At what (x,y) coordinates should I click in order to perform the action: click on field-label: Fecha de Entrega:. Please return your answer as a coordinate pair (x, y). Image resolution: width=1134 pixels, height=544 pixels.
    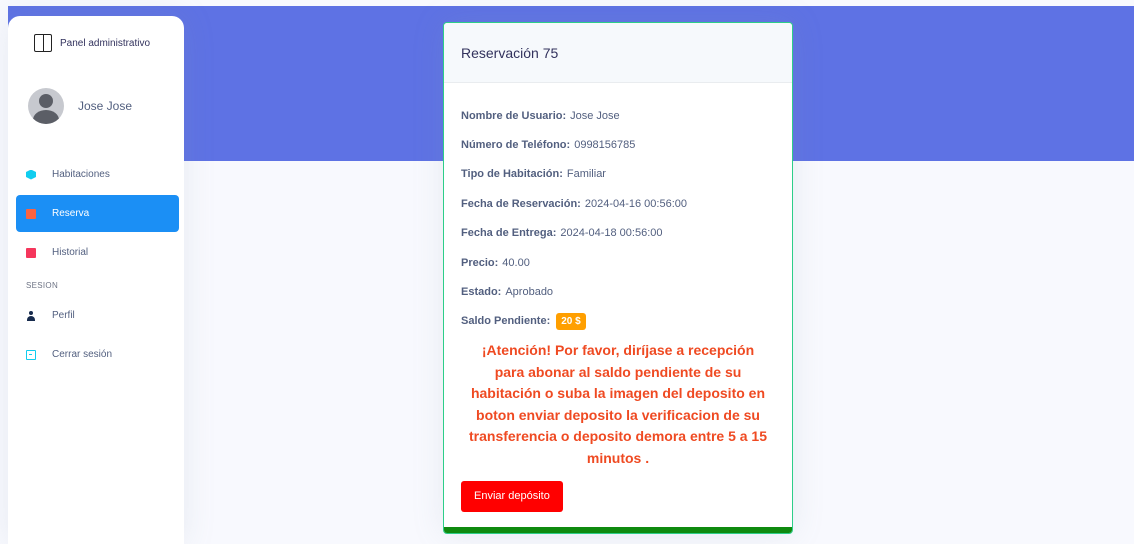
    Looking at the image, I should click on (509, 233).